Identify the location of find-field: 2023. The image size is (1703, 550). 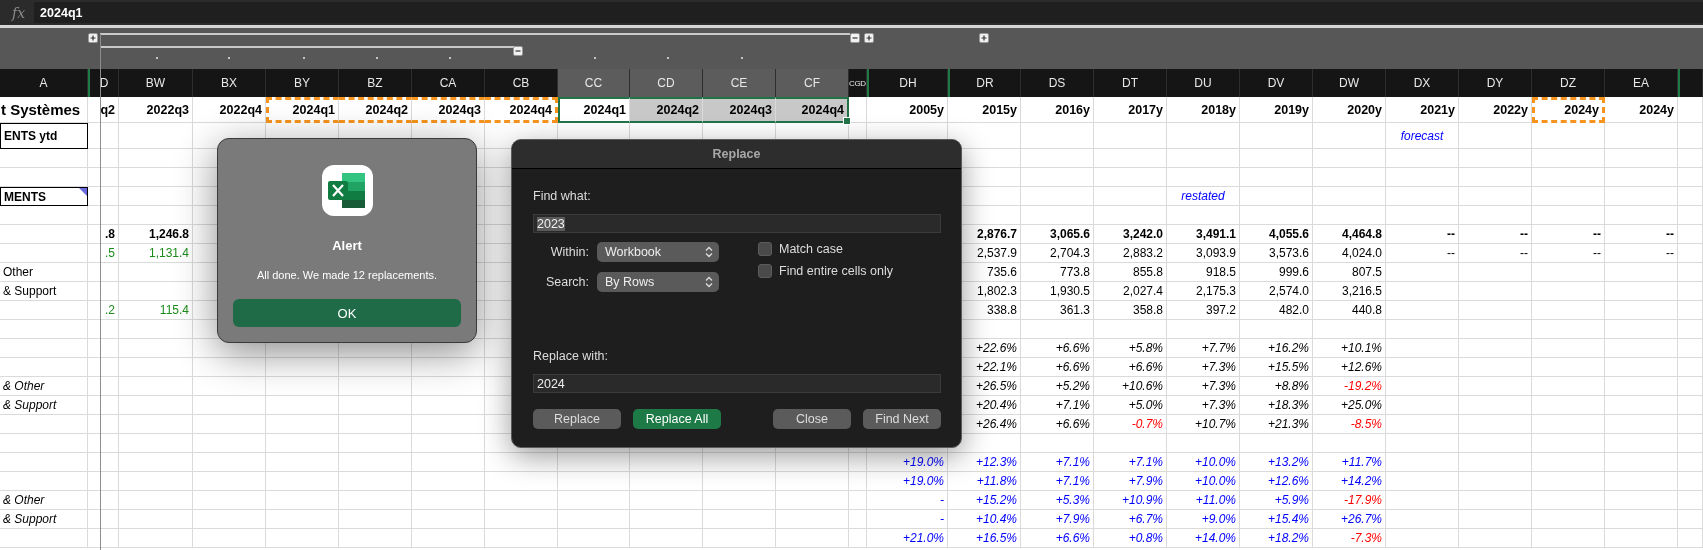
(737, 223).